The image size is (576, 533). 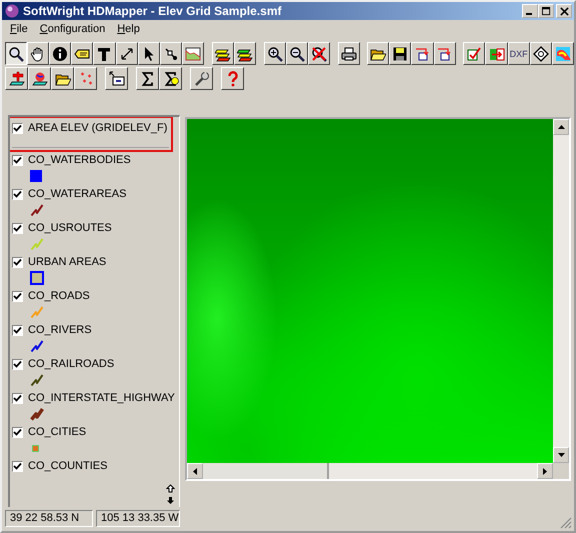 I want to click on printer-icon, so click(x=348, y=54).